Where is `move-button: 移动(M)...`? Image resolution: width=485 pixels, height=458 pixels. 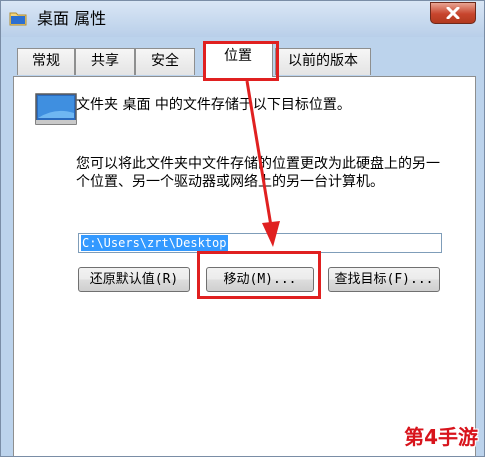
move-button: 移动(M)... is located at coordinates (260, 279).